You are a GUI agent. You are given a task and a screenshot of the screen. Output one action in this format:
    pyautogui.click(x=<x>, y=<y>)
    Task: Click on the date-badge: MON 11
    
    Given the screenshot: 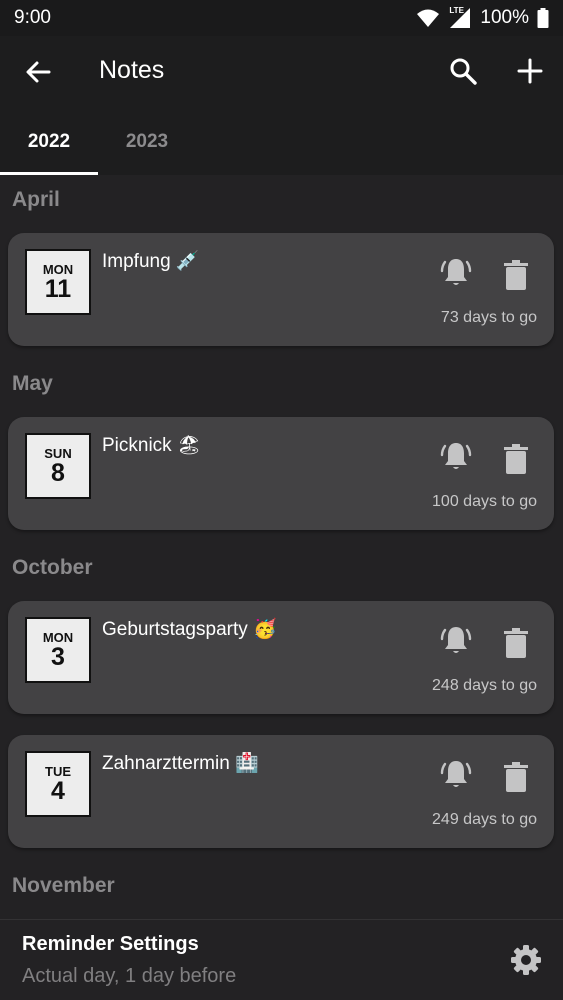 What is the action you would take?
    pyautogui.click(x=58, y=282)
    